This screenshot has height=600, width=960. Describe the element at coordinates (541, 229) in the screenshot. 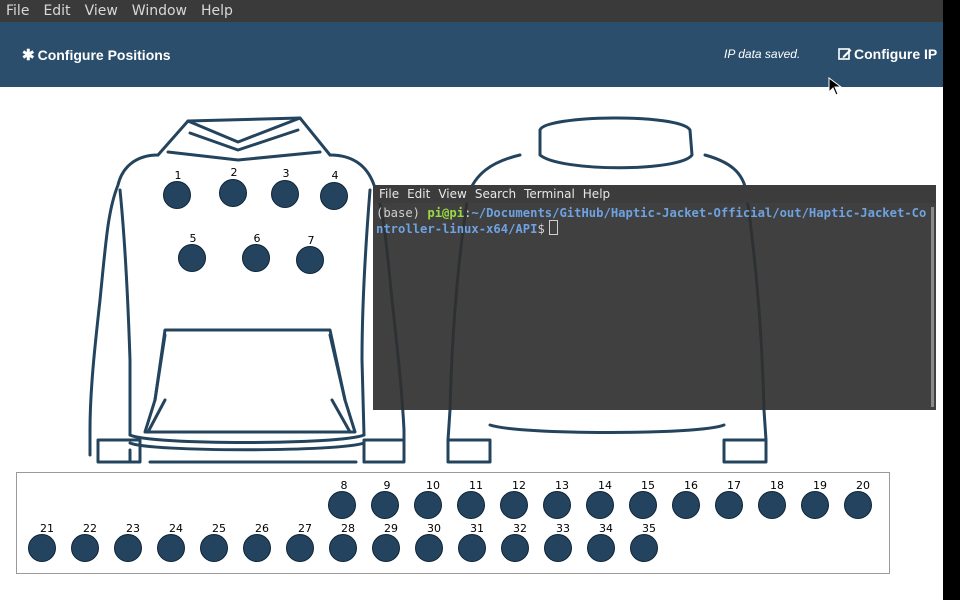

I see `prompt-dollar: $` at that location.